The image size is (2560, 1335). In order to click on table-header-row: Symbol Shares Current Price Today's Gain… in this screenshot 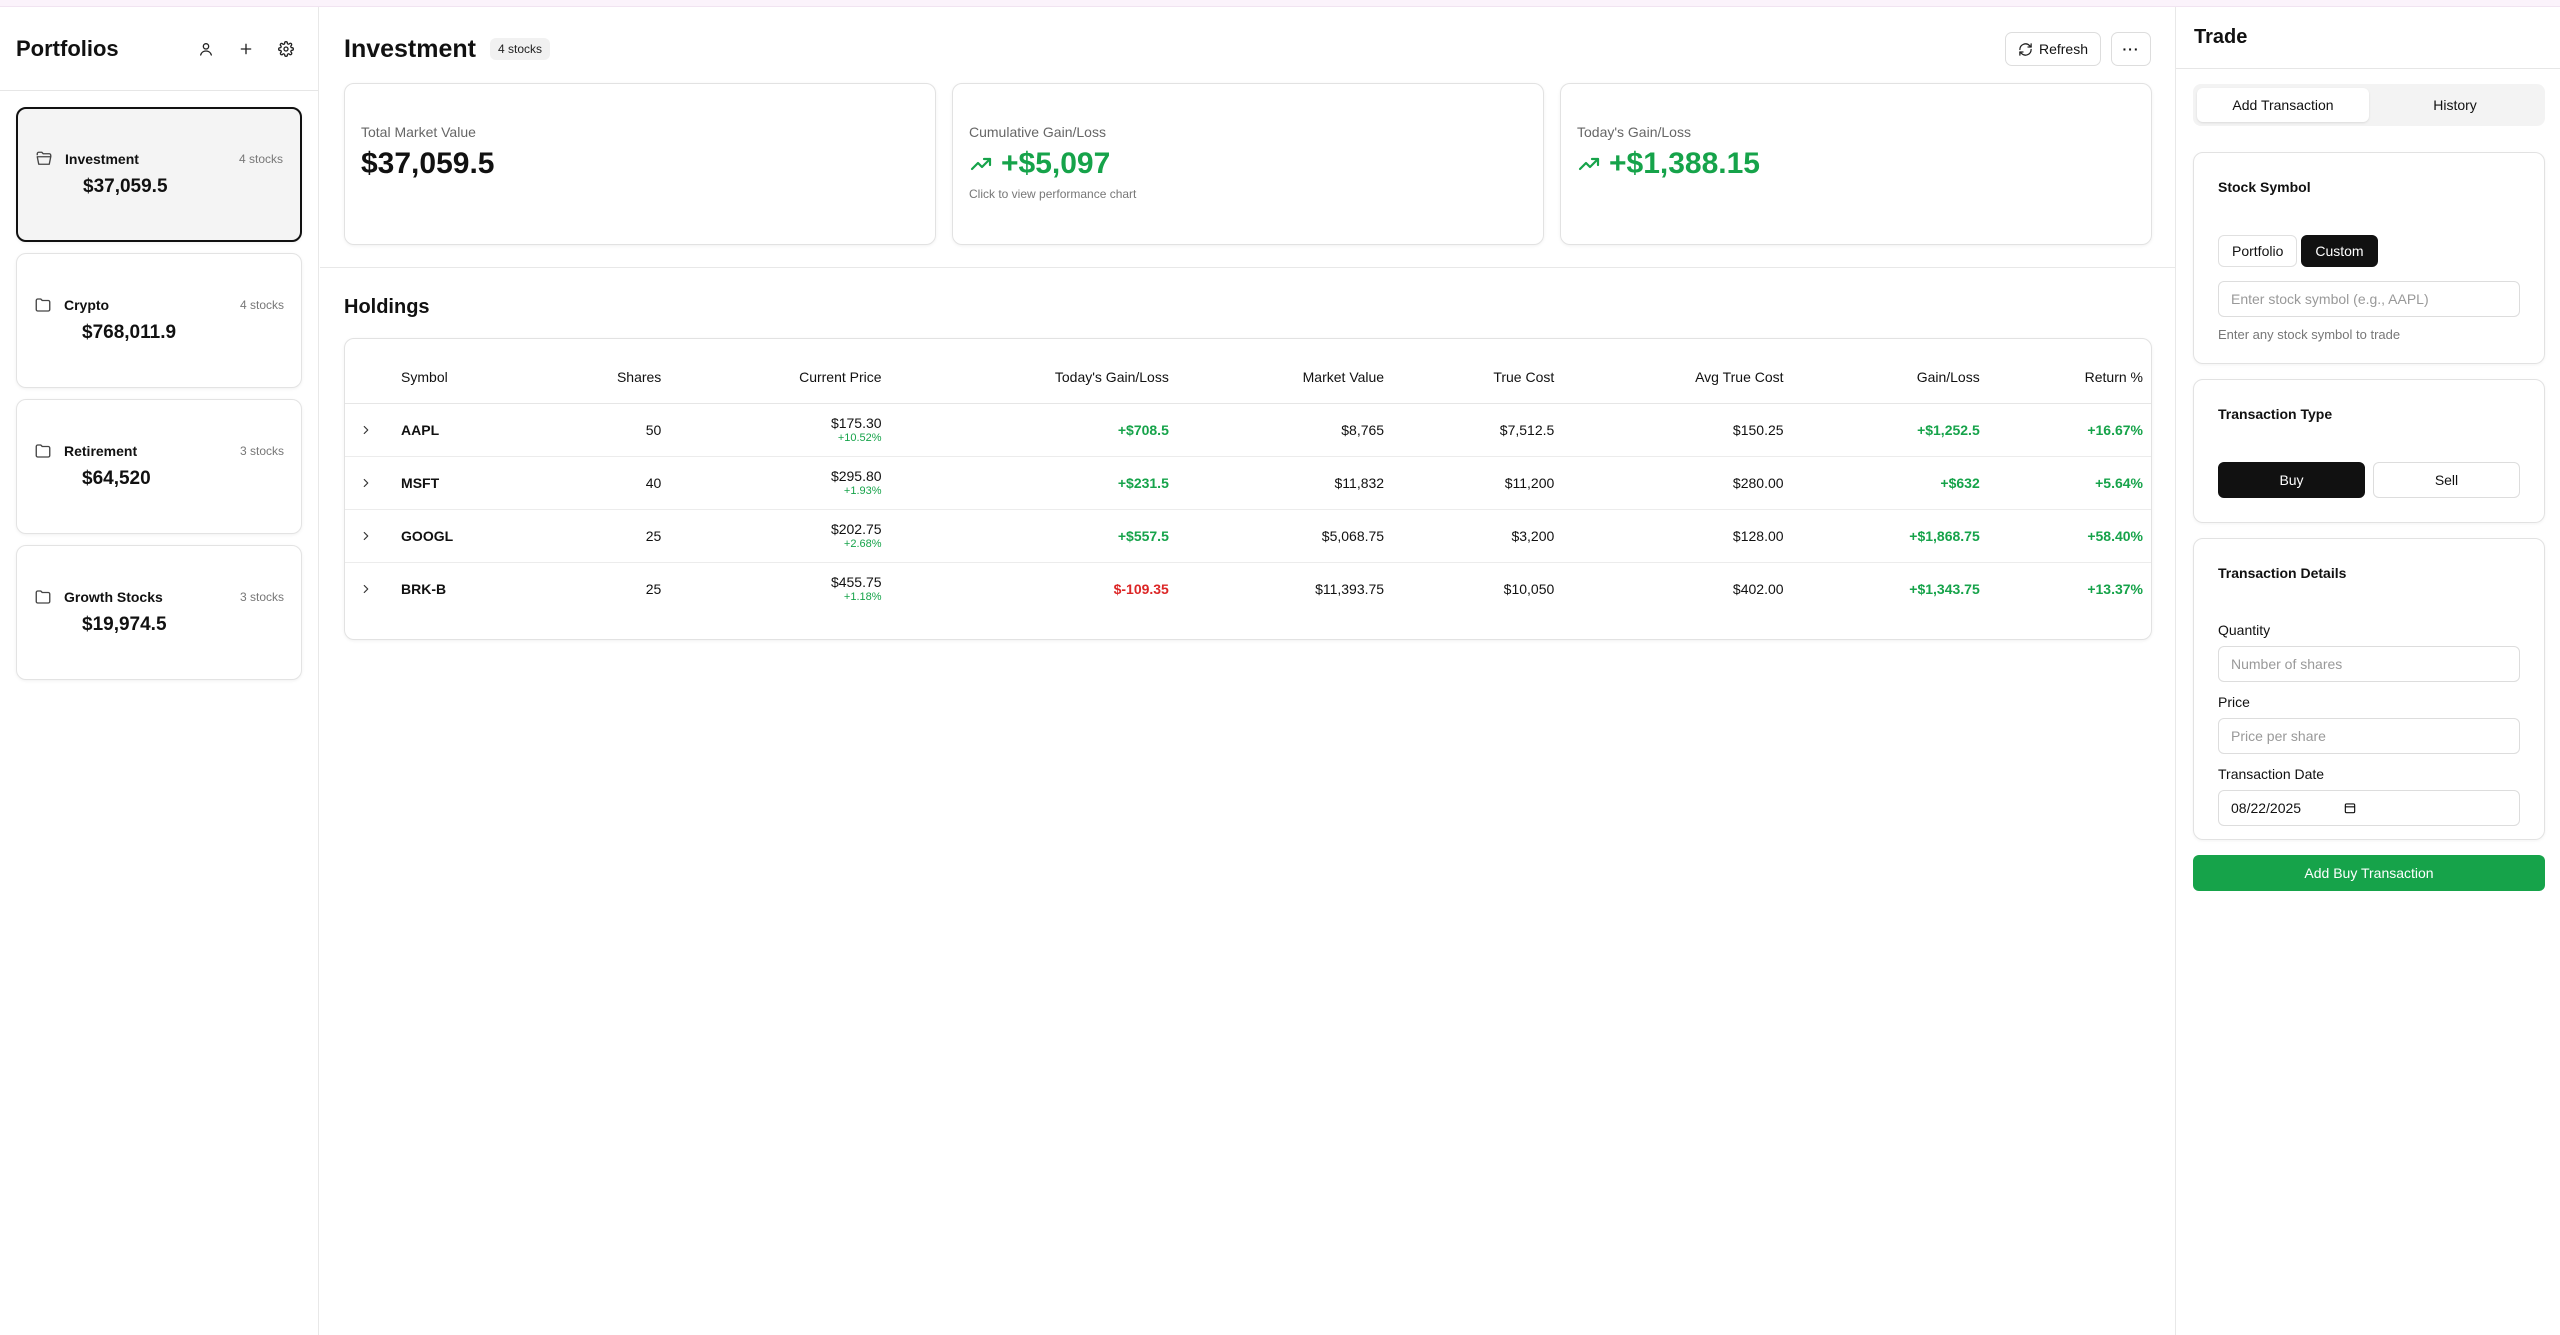, I will do `click(1248, 371)`.